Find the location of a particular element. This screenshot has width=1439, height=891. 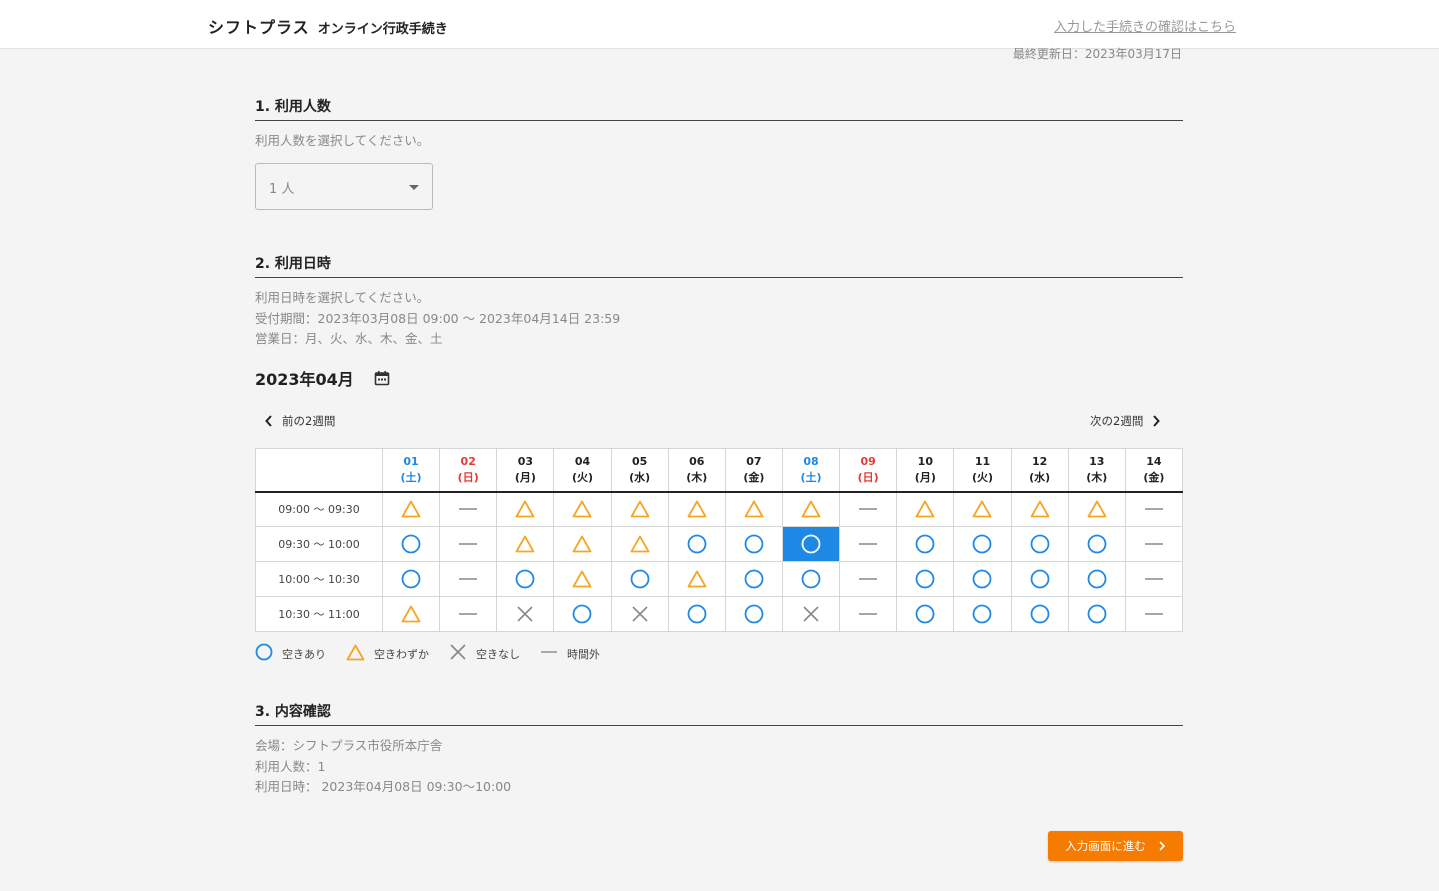

day-header: 04 (火) is located at coordinates (582, 470).